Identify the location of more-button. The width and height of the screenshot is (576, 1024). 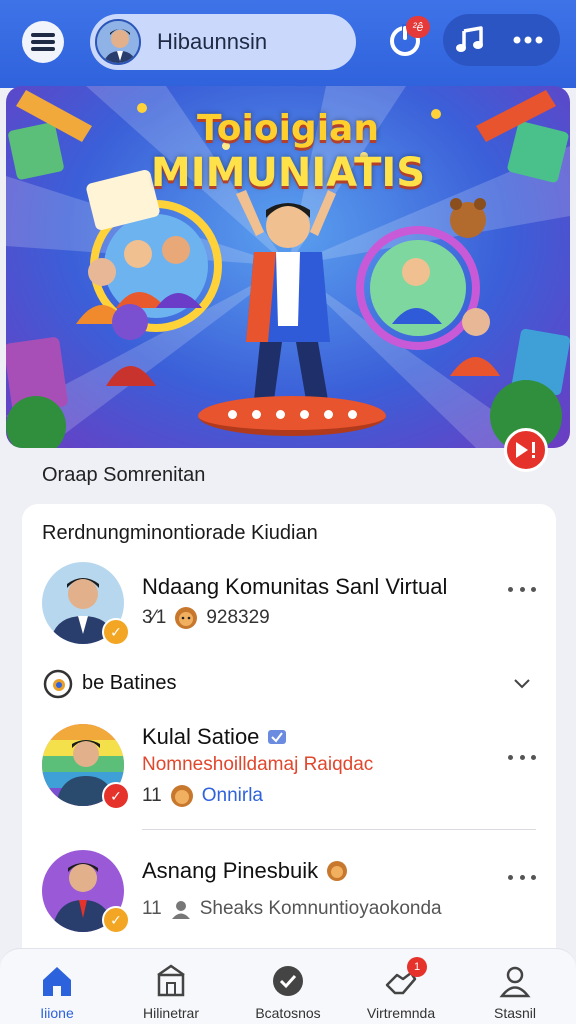
(528, 40).